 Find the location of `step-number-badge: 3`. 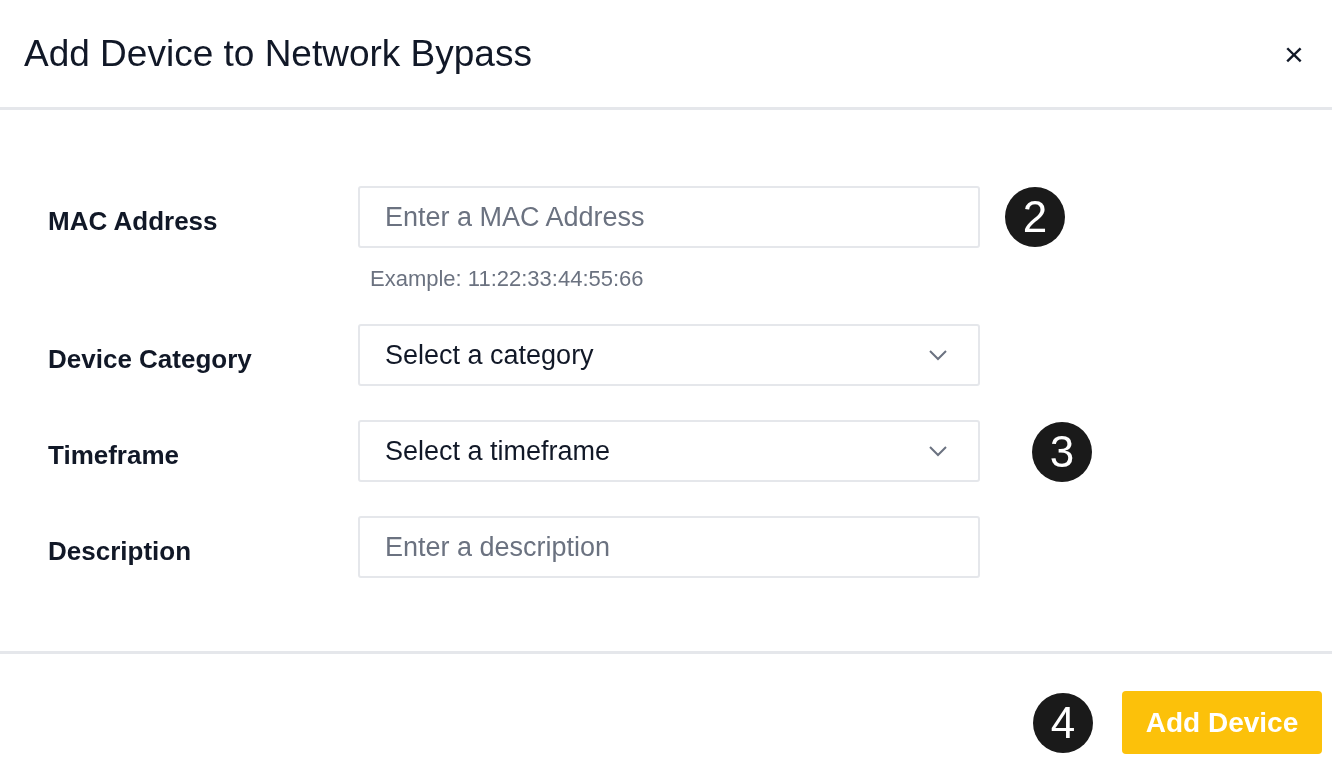

step-number-badge: 3 is located at coordinates (1062, 452).